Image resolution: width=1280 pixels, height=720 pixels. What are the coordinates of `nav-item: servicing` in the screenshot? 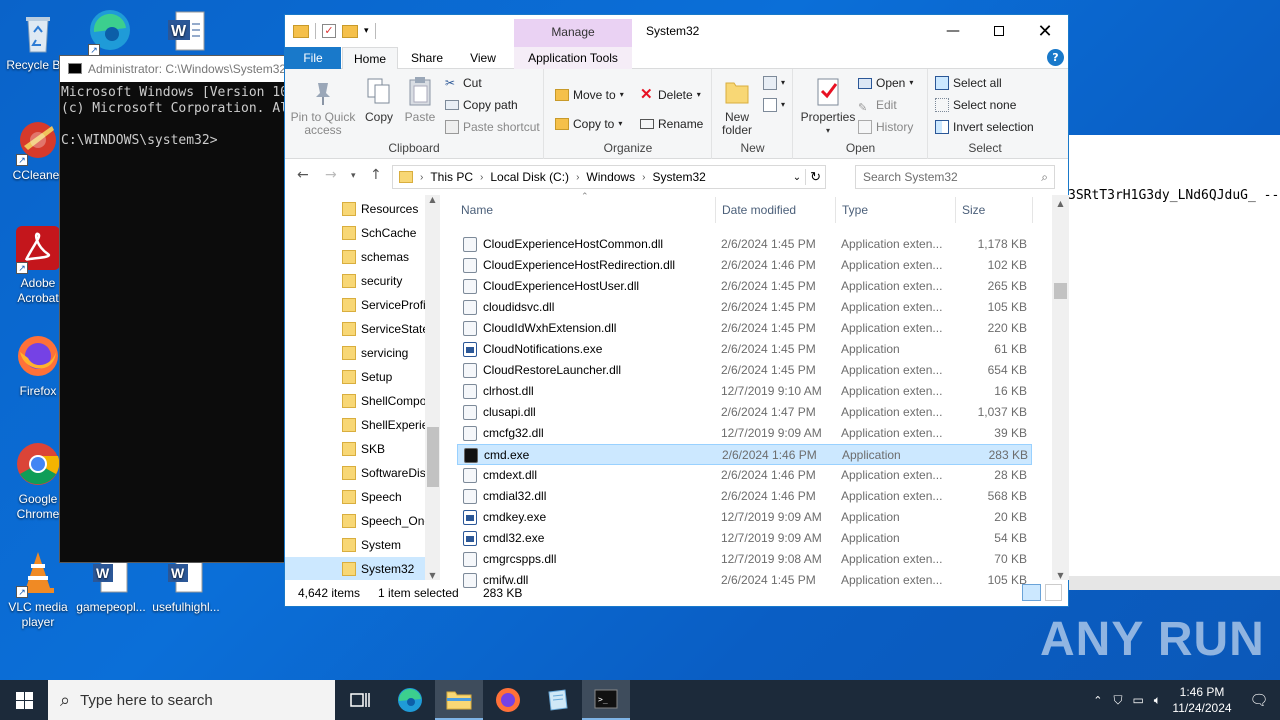 It's located at (355, 353).